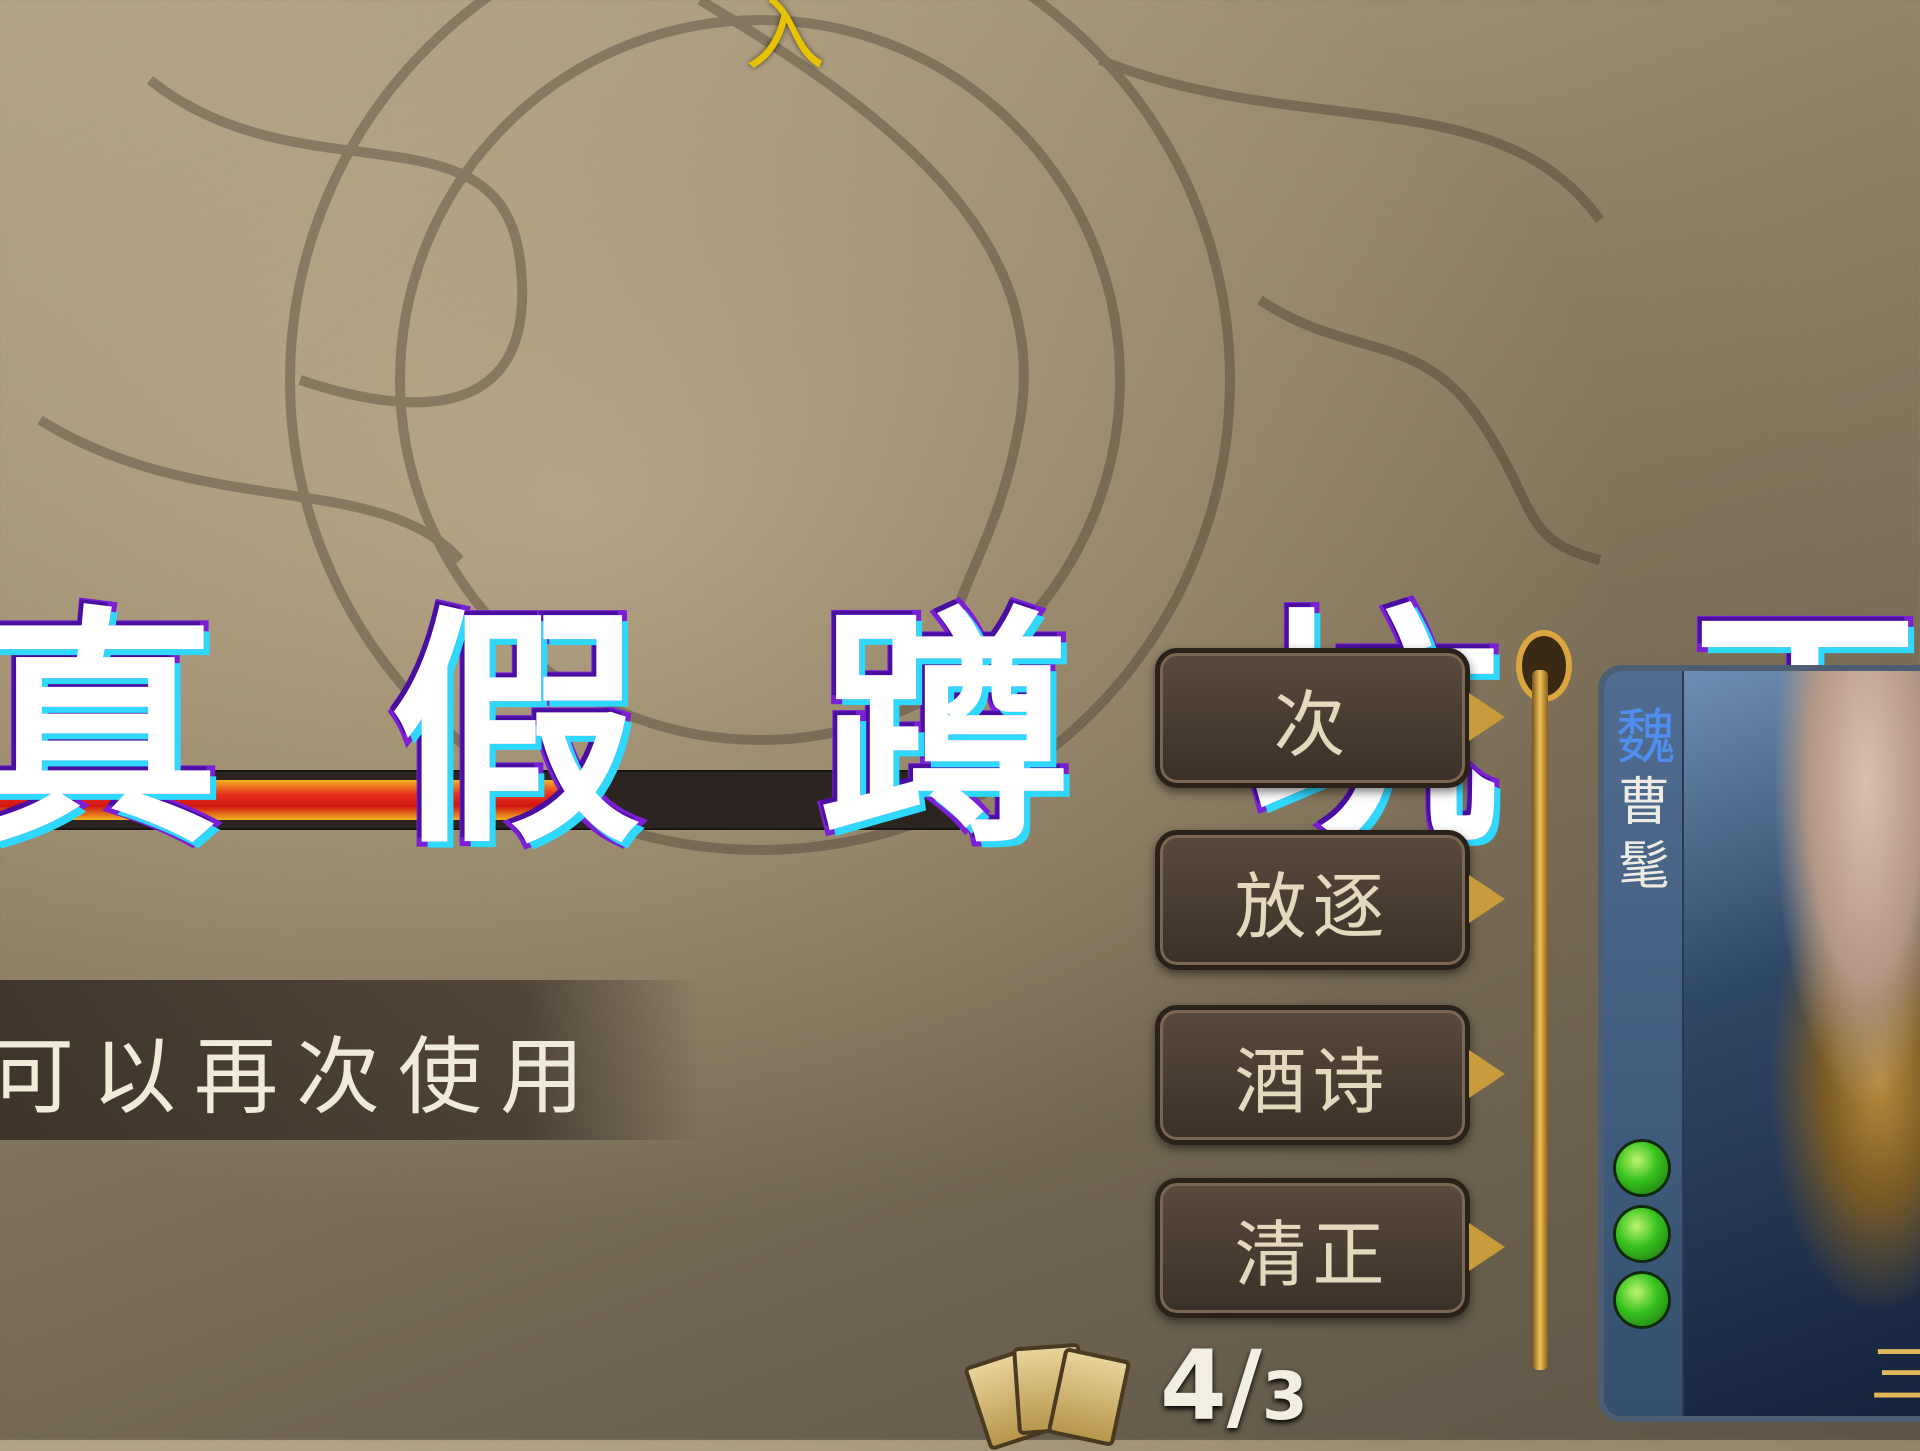 The width and height of the screenshot is (1920, 1451). What do you see at coordinates (515, 730) in the screenshot?
I see `title-char-2: 假` at bounding box center [515, 730].